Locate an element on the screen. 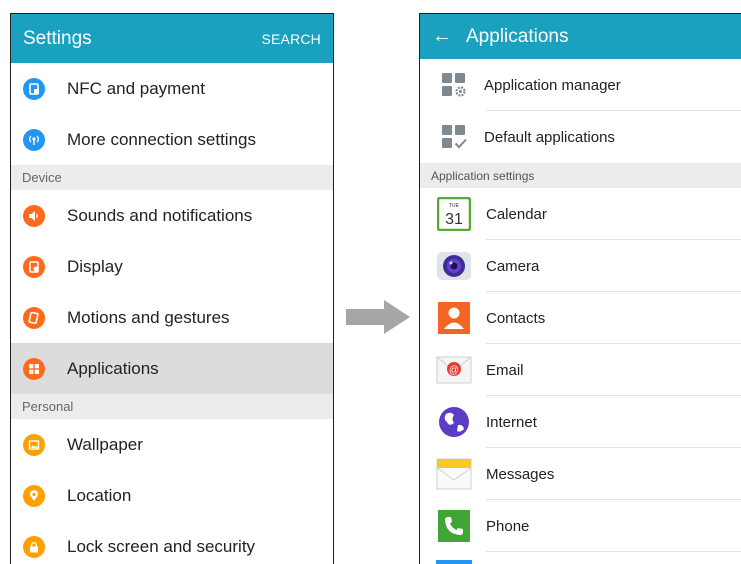 This screenshot has height=564, width=741. settings-item-nfc: NFC and payment is located at coordinates (172, 88).